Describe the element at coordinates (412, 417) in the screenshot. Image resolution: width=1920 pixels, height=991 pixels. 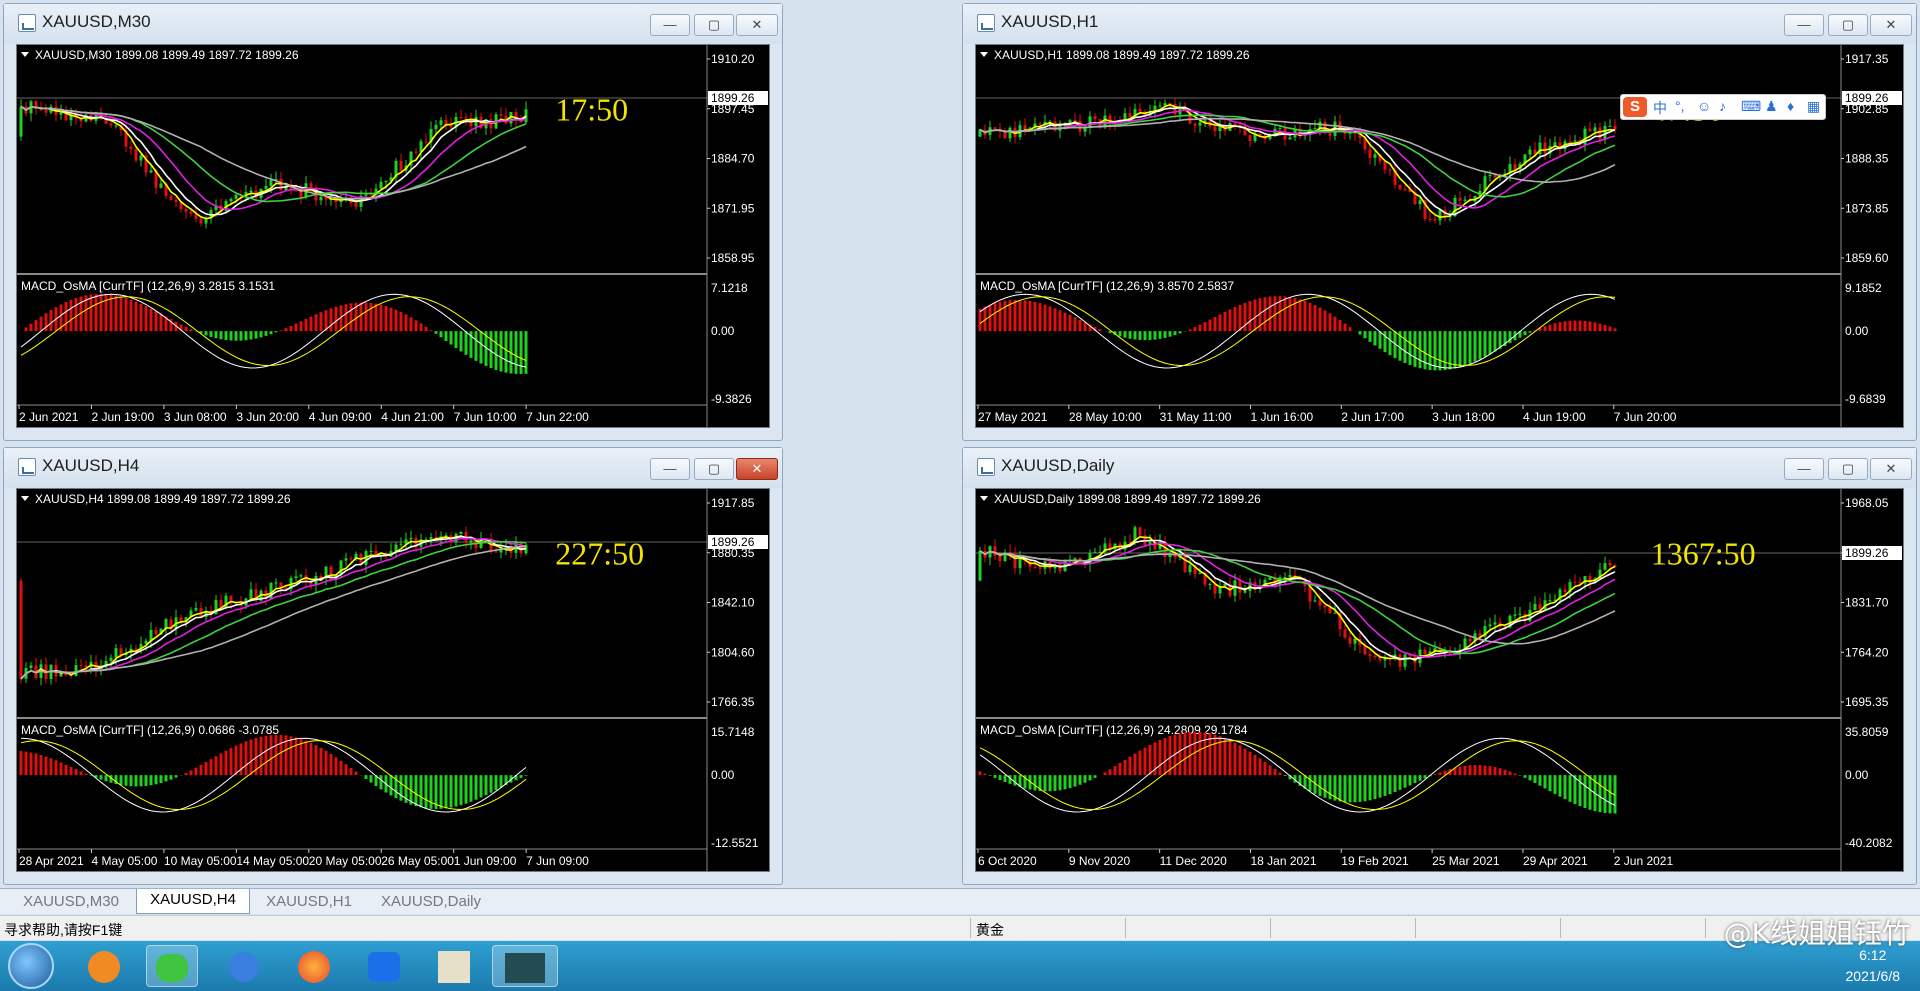
I see `time-tick-label: 4 Jun 21:00` at that location.